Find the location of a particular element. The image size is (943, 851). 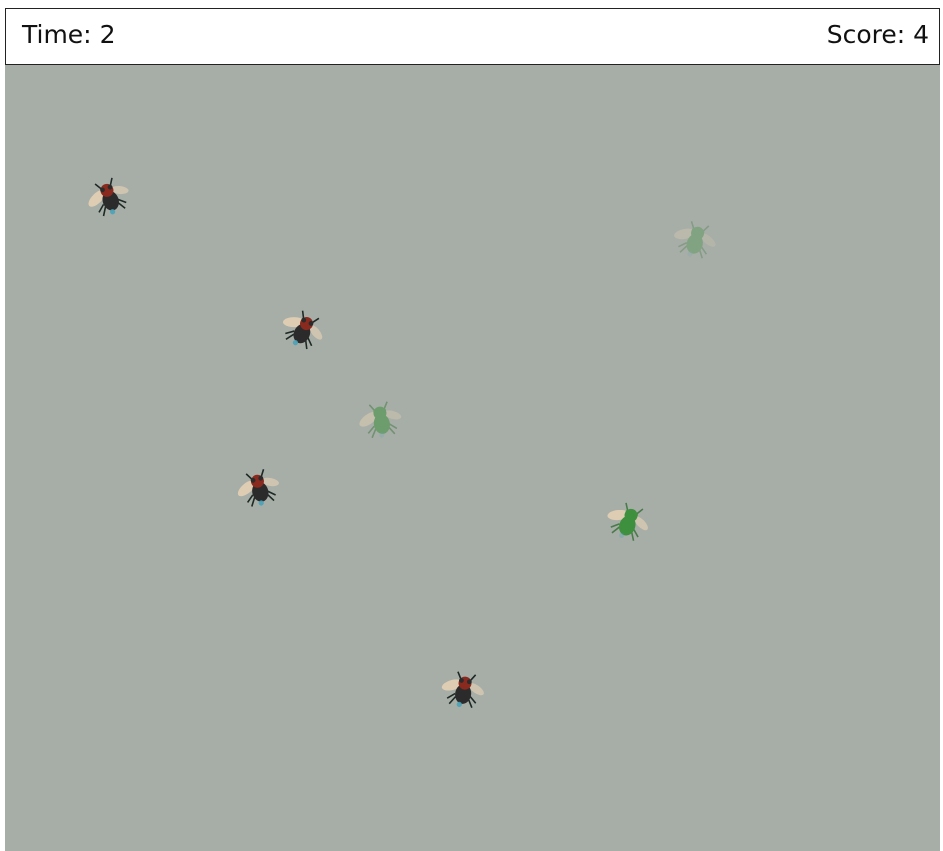

hud-bar: Time: 2 Score: 4 is located at coordinates (472, 36).